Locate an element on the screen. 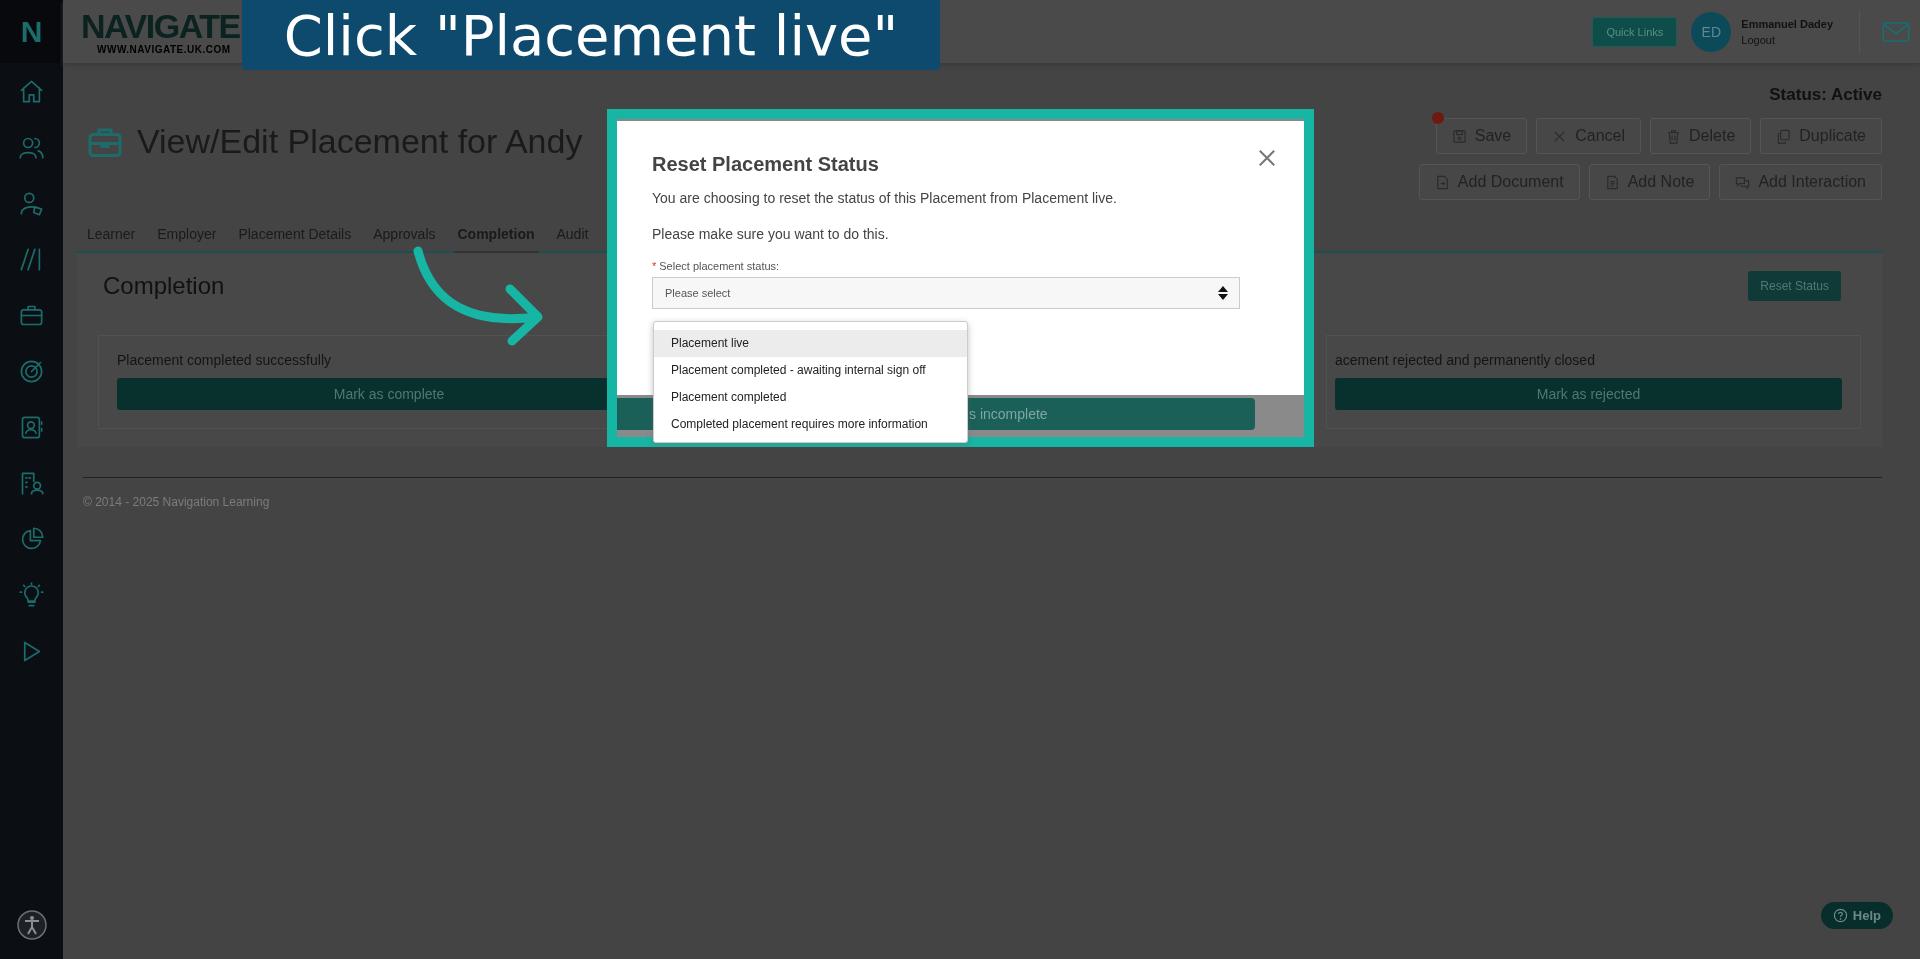 This screenshot has width=1920, height=959. reset-status-button: Reset Status is located at coordinates (1794, 286).